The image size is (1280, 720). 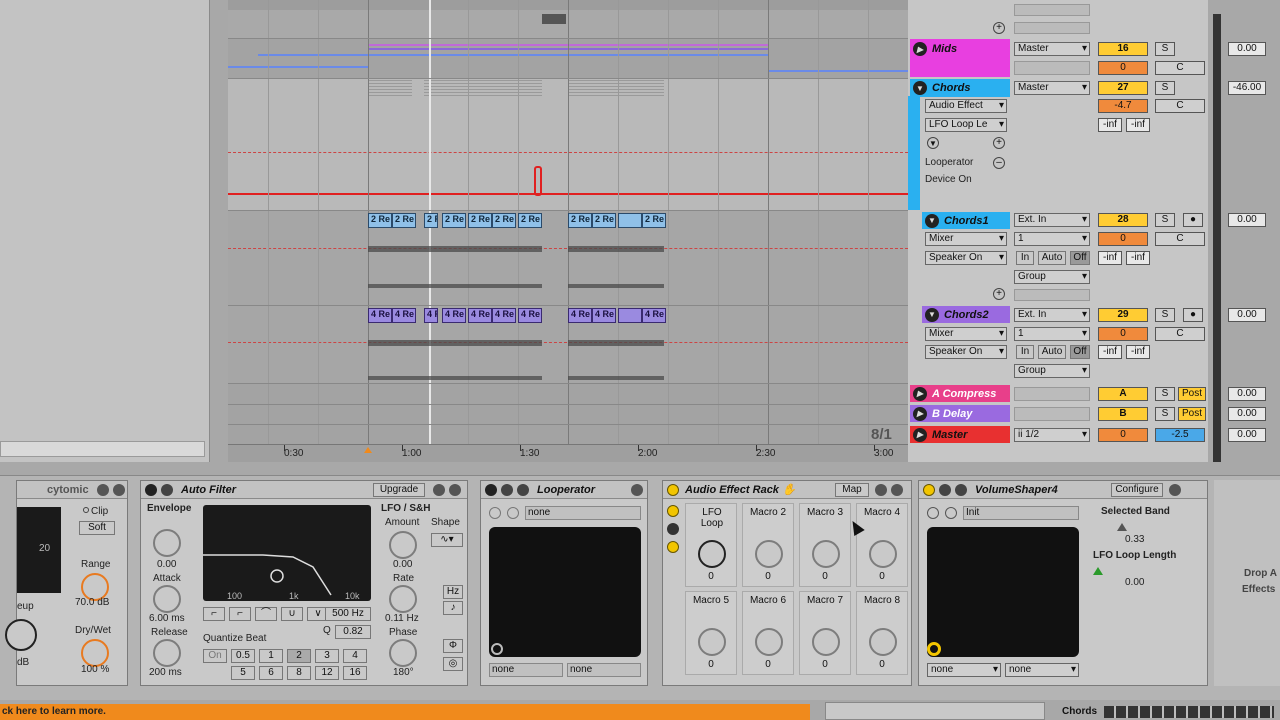 I want to click on track-chords2: ▼ Chords2, so click(x=966, y=314).